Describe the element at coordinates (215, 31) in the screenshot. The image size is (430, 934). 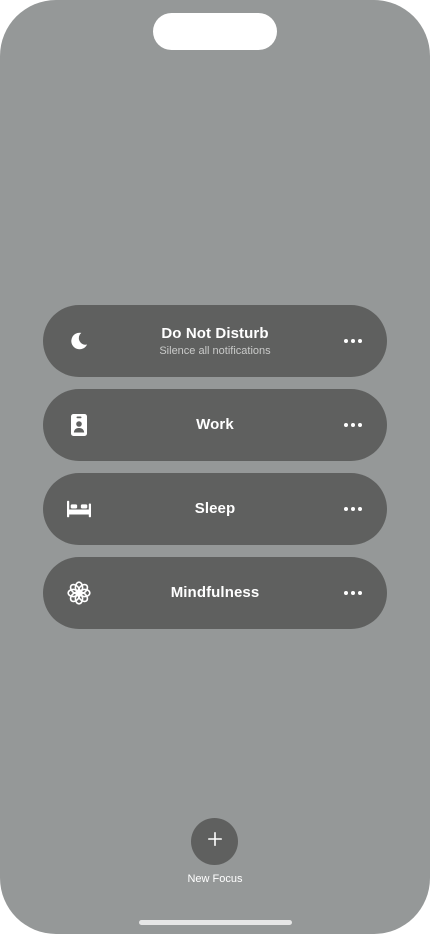
I see `dynamic-island` at that location.